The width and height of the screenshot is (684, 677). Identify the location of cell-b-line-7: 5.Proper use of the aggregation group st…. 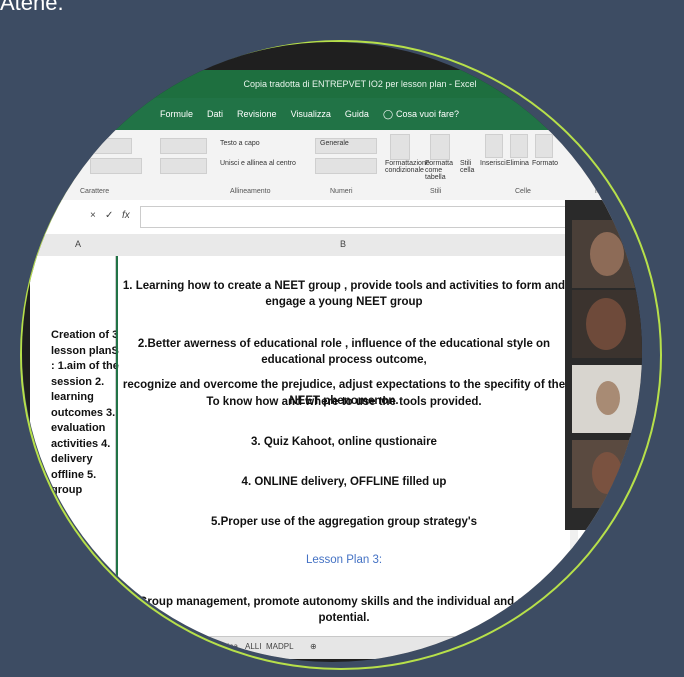
(343, 522).